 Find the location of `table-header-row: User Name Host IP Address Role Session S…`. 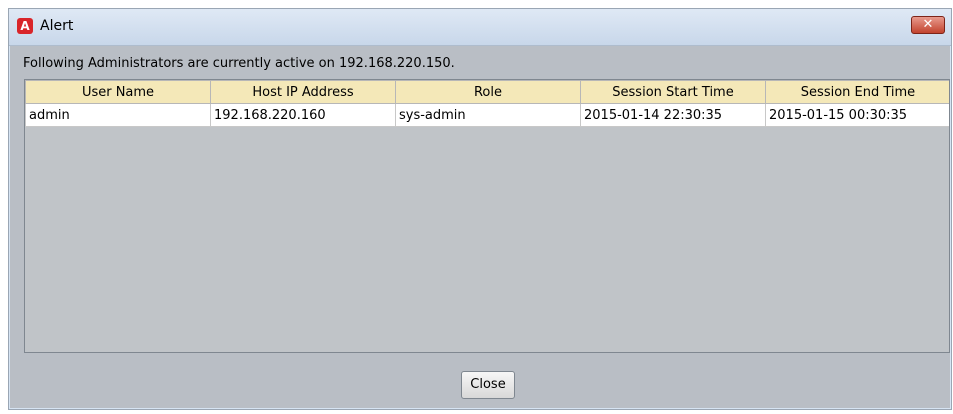

table-header-row: User Name Host IP Address Role Session S… is located at coordinates (487, 92).